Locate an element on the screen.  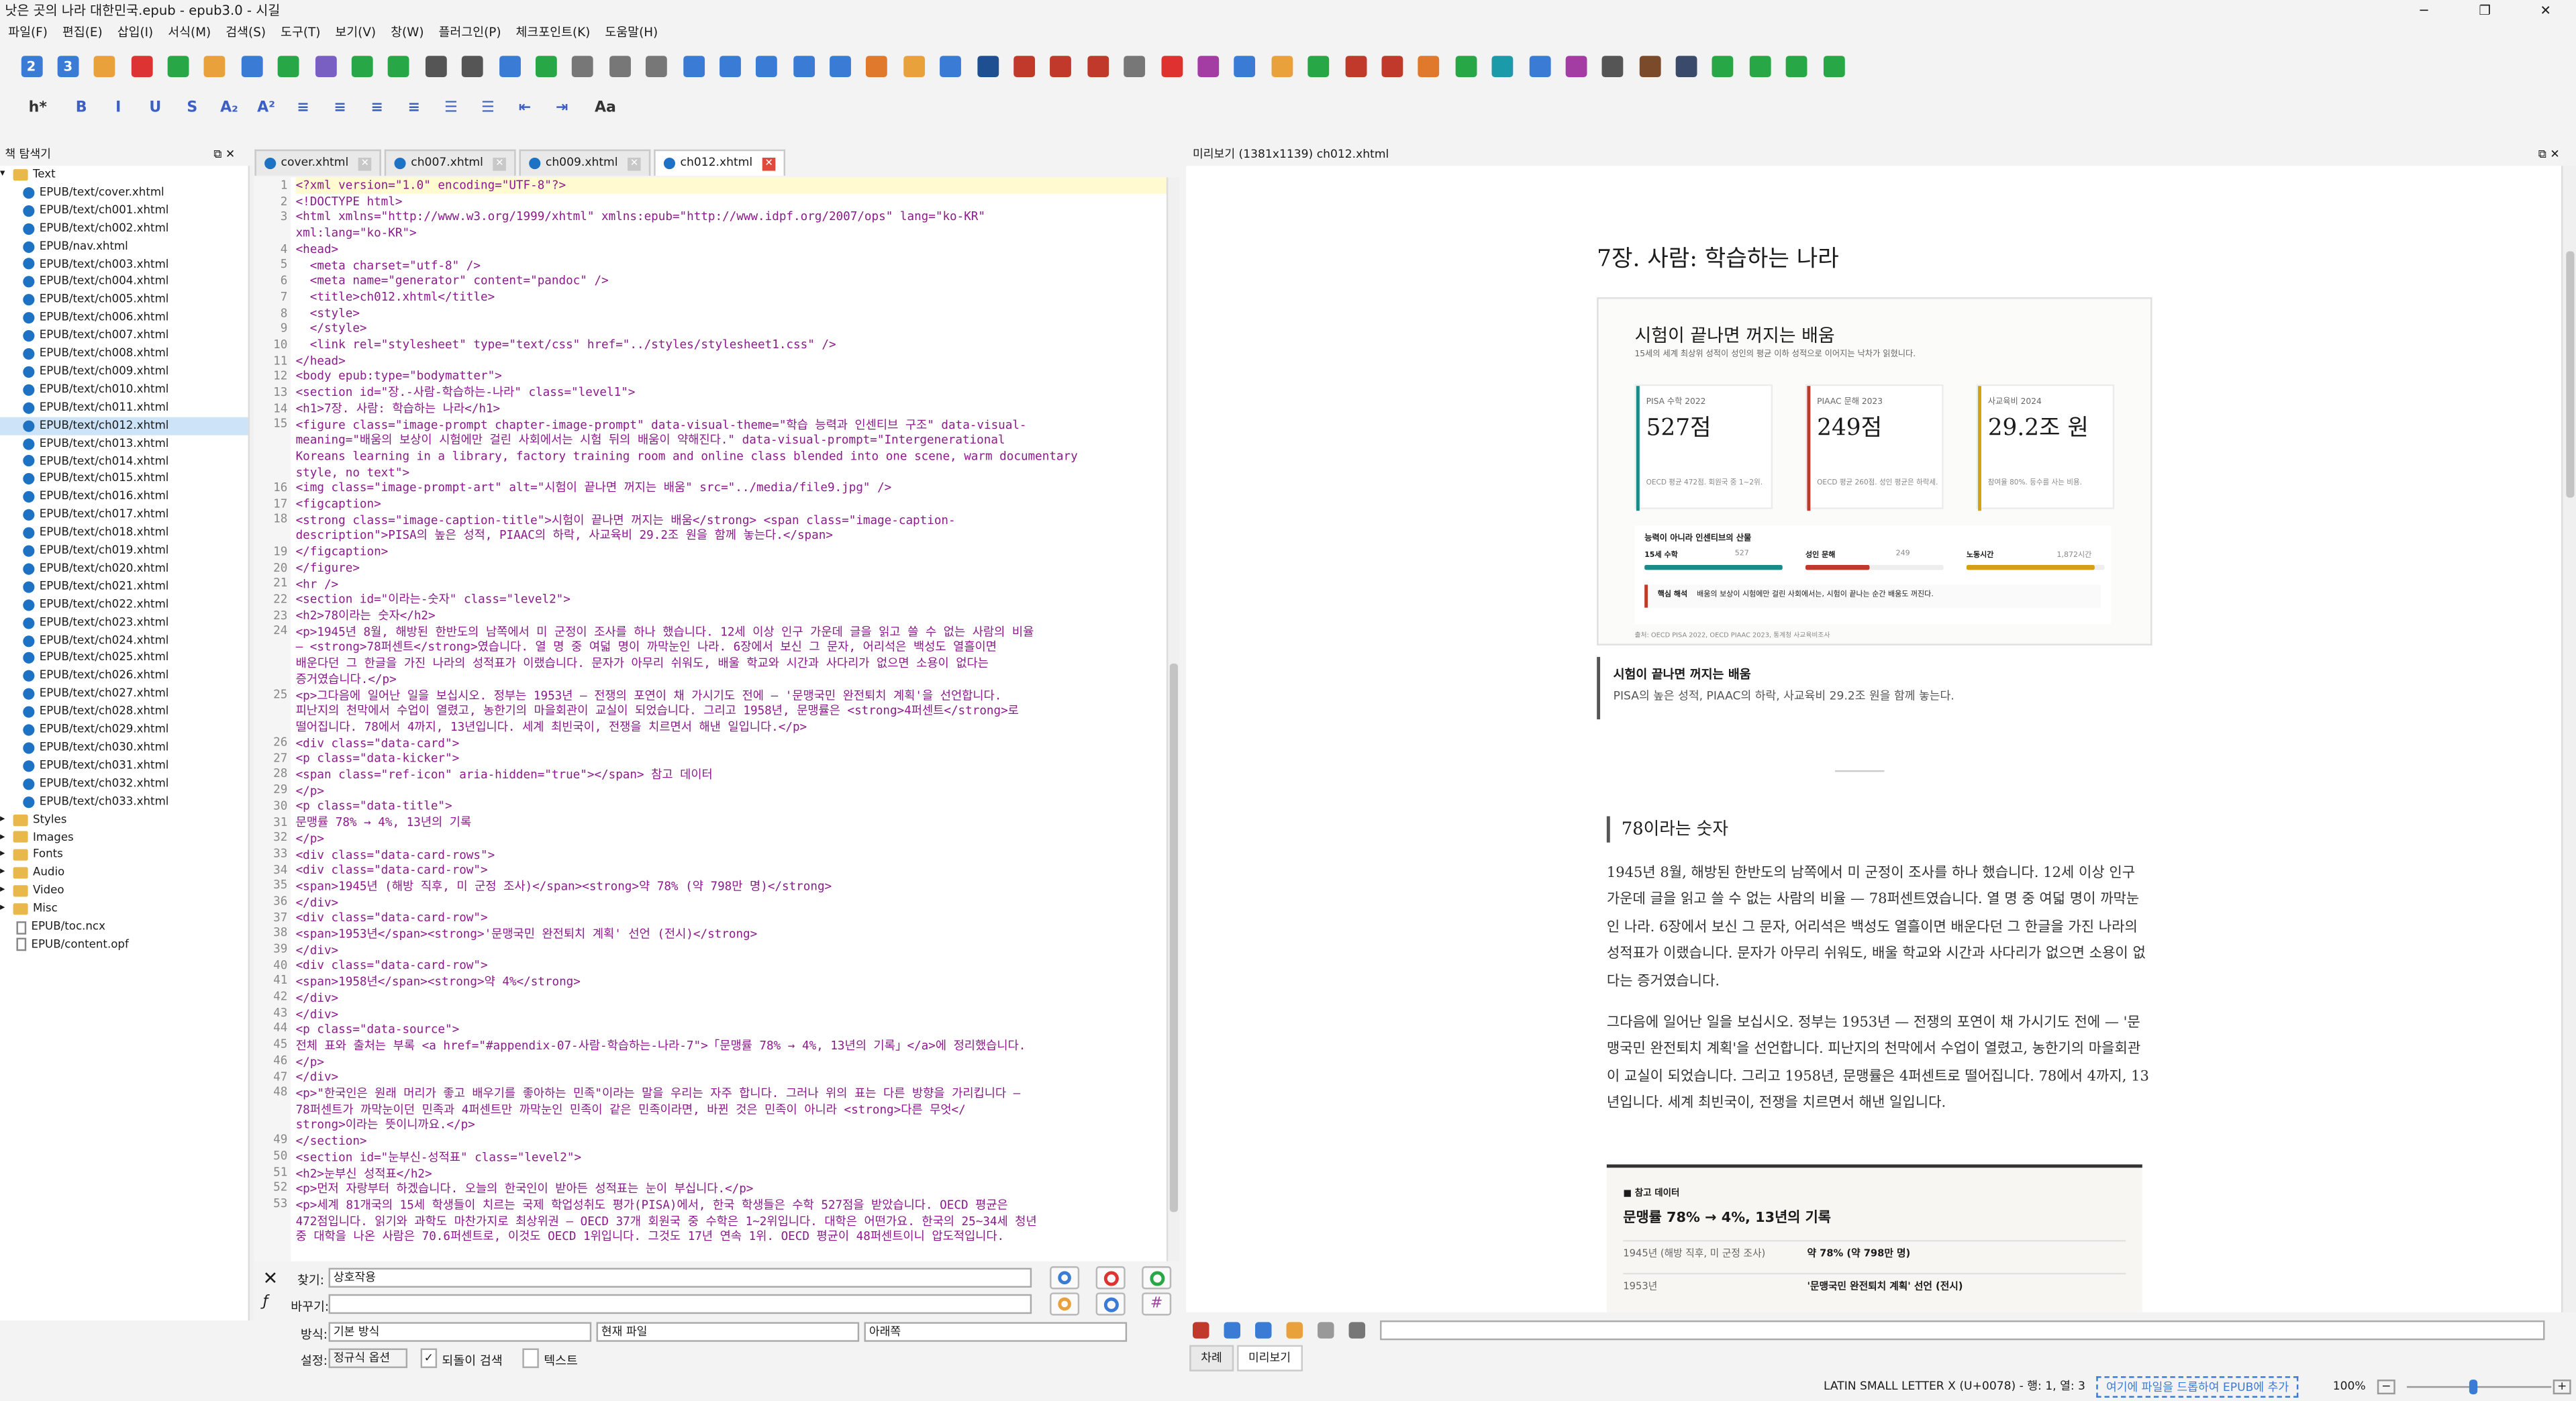
format-button-13: ⇤ is located at coordinates (525, 108).